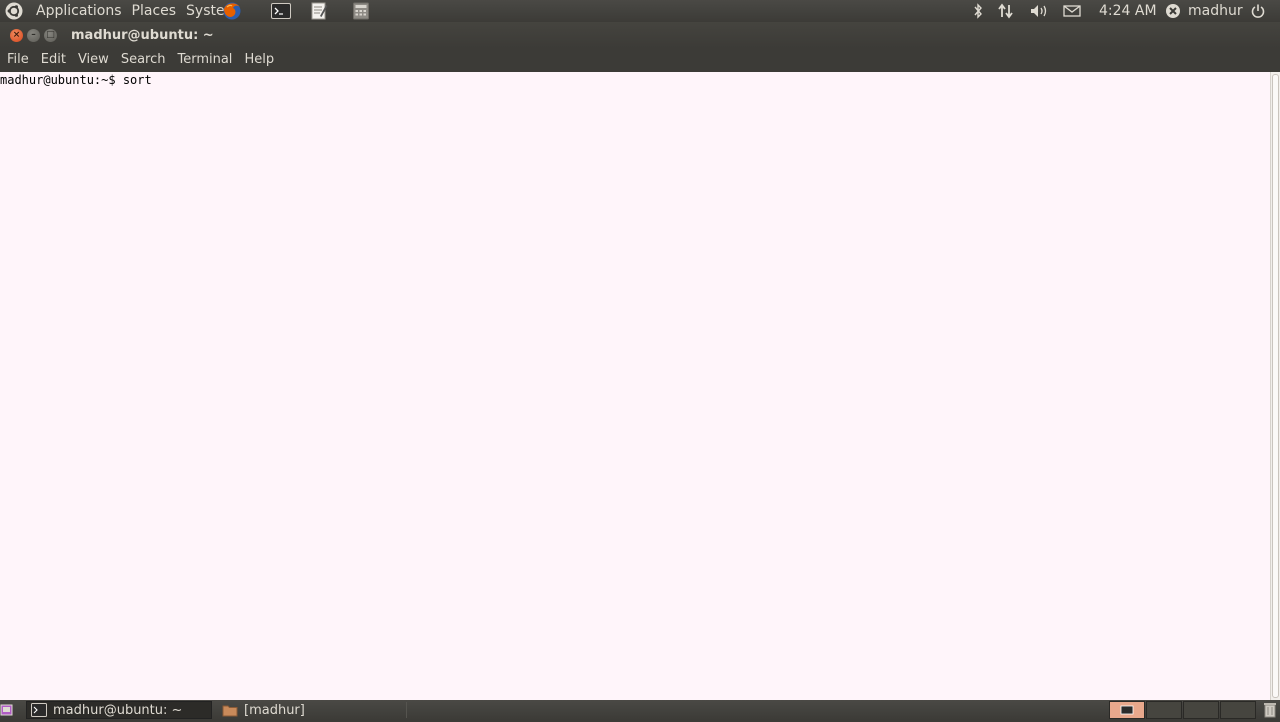 Image resolution: width=1280 pixels, height=722 pixels. What do you see at coordinates (1173, 11) in the screenshot?
I see `user-status-icon` at bounding box center [1173, 11].